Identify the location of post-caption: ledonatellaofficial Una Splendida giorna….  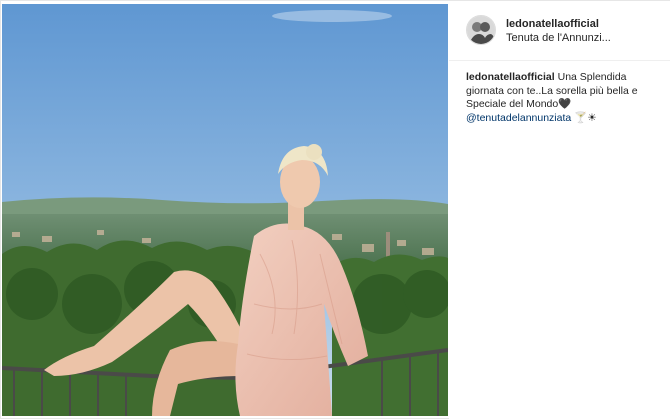
(566, 98).